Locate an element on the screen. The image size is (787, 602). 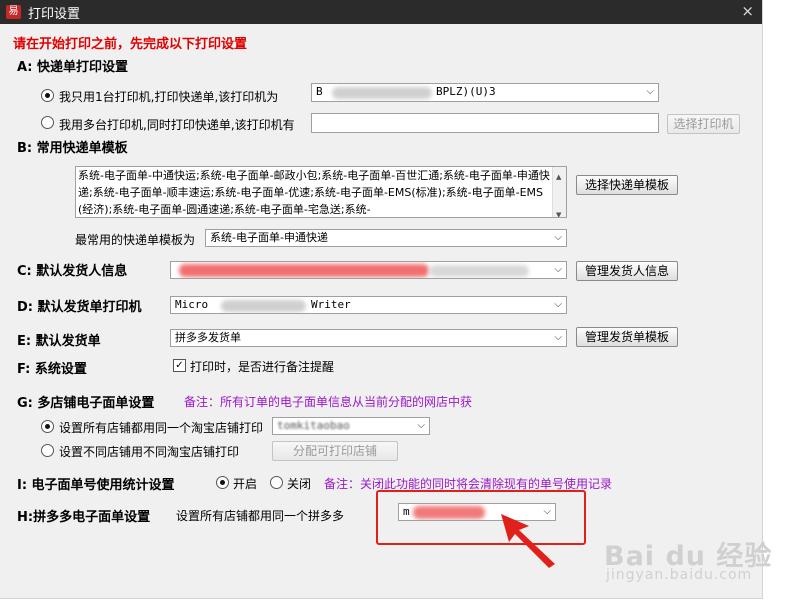
section-e-title: E: 默认发货单 is located at coordinates (59, 341).